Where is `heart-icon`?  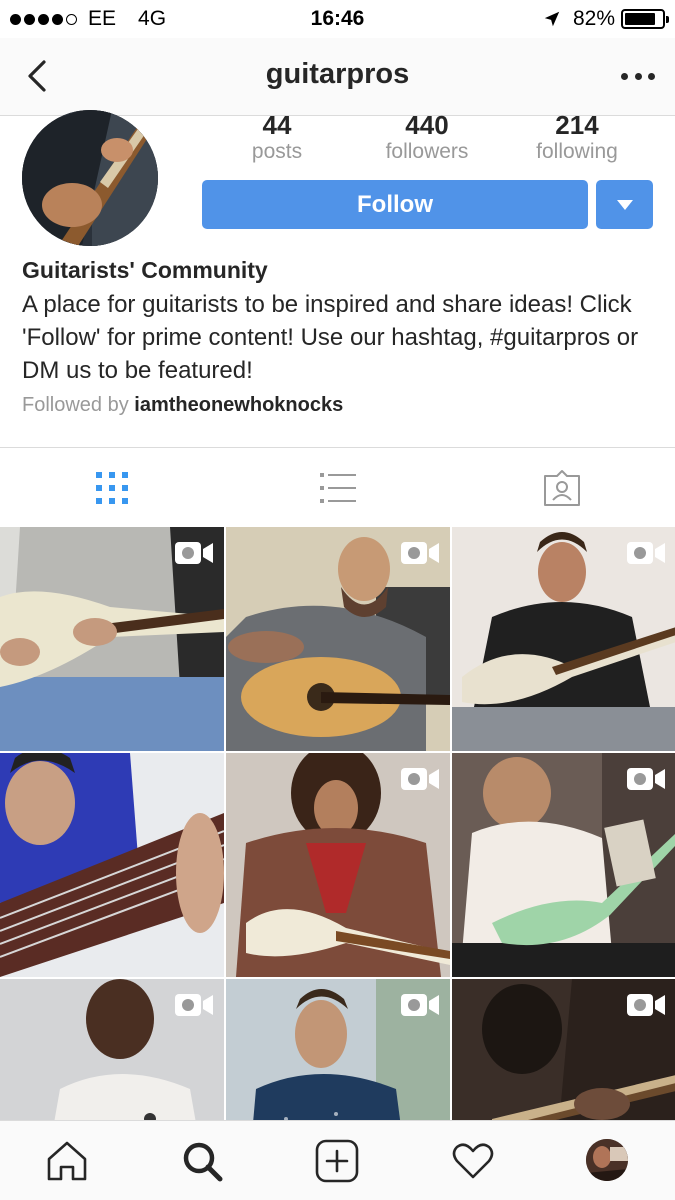
heart-icon is located at coordinates (473, 1161).